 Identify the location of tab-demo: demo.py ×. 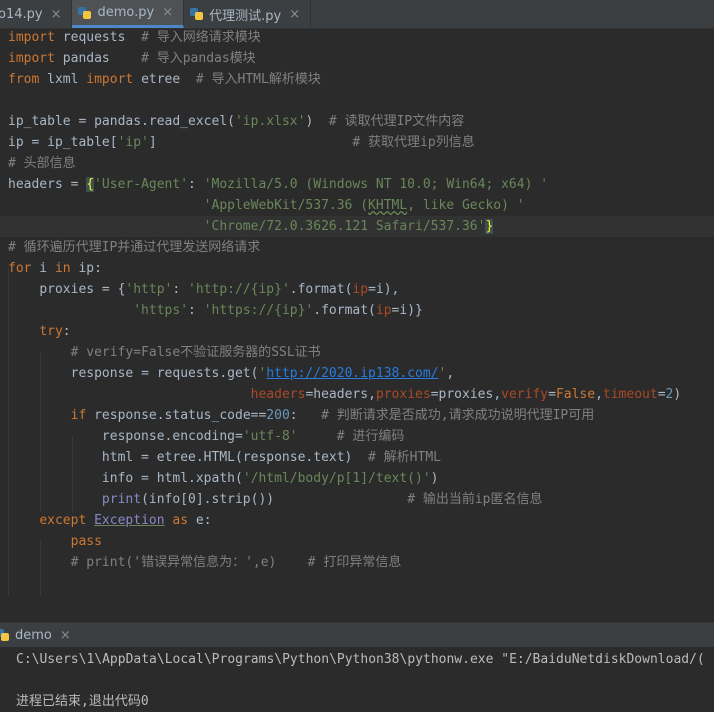
(128, 14).